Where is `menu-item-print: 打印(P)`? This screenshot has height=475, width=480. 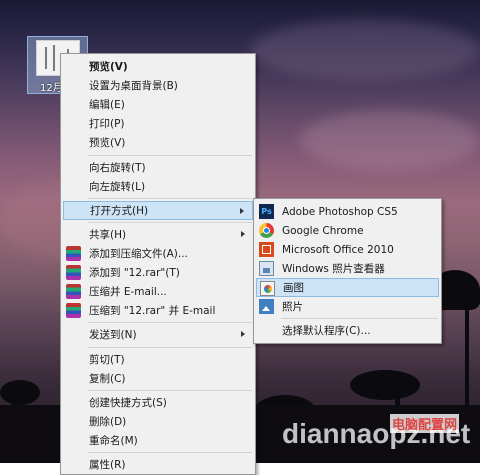 menu-item-print: 打印(P) is located at coordinates (158, 123).